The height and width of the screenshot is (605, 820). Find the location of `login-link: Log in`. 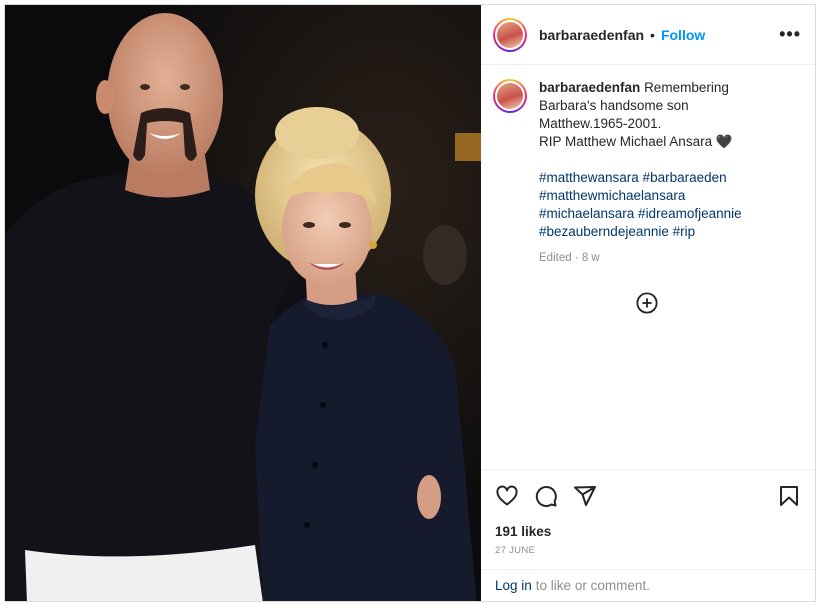

login-link: Log in is located at coordinates (513, 585).